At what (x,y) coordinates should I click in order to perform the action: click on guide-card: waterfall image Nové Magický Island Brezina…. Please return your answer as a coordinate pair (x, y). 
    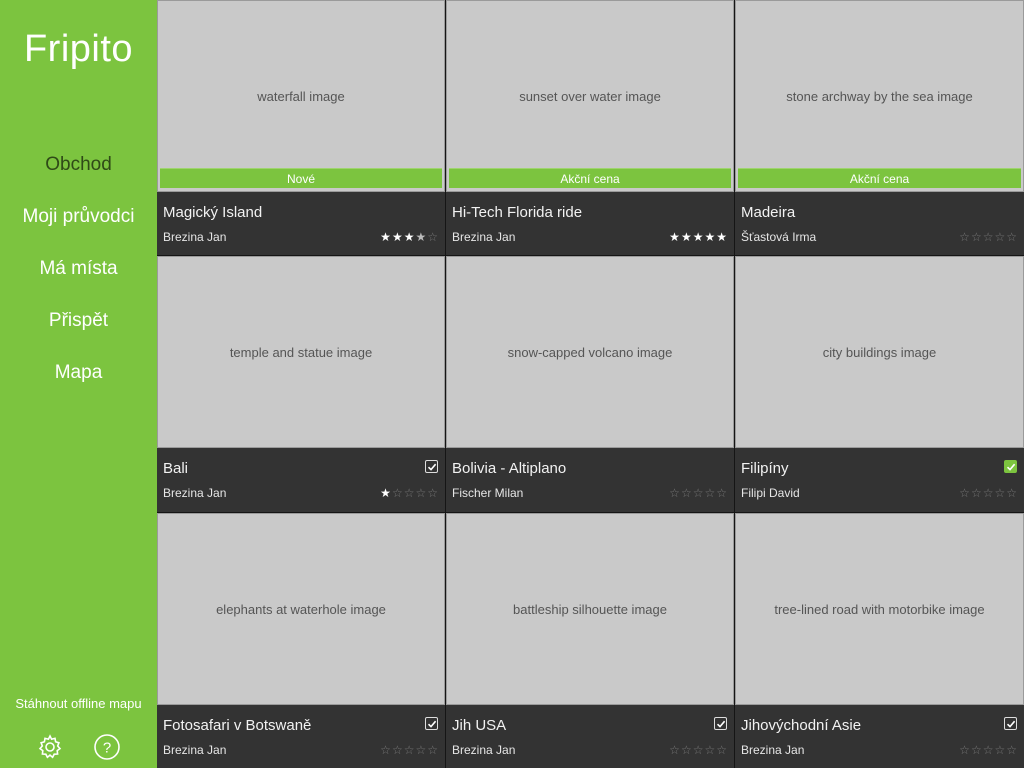
    Looking at the image, I should click on (301, 127).